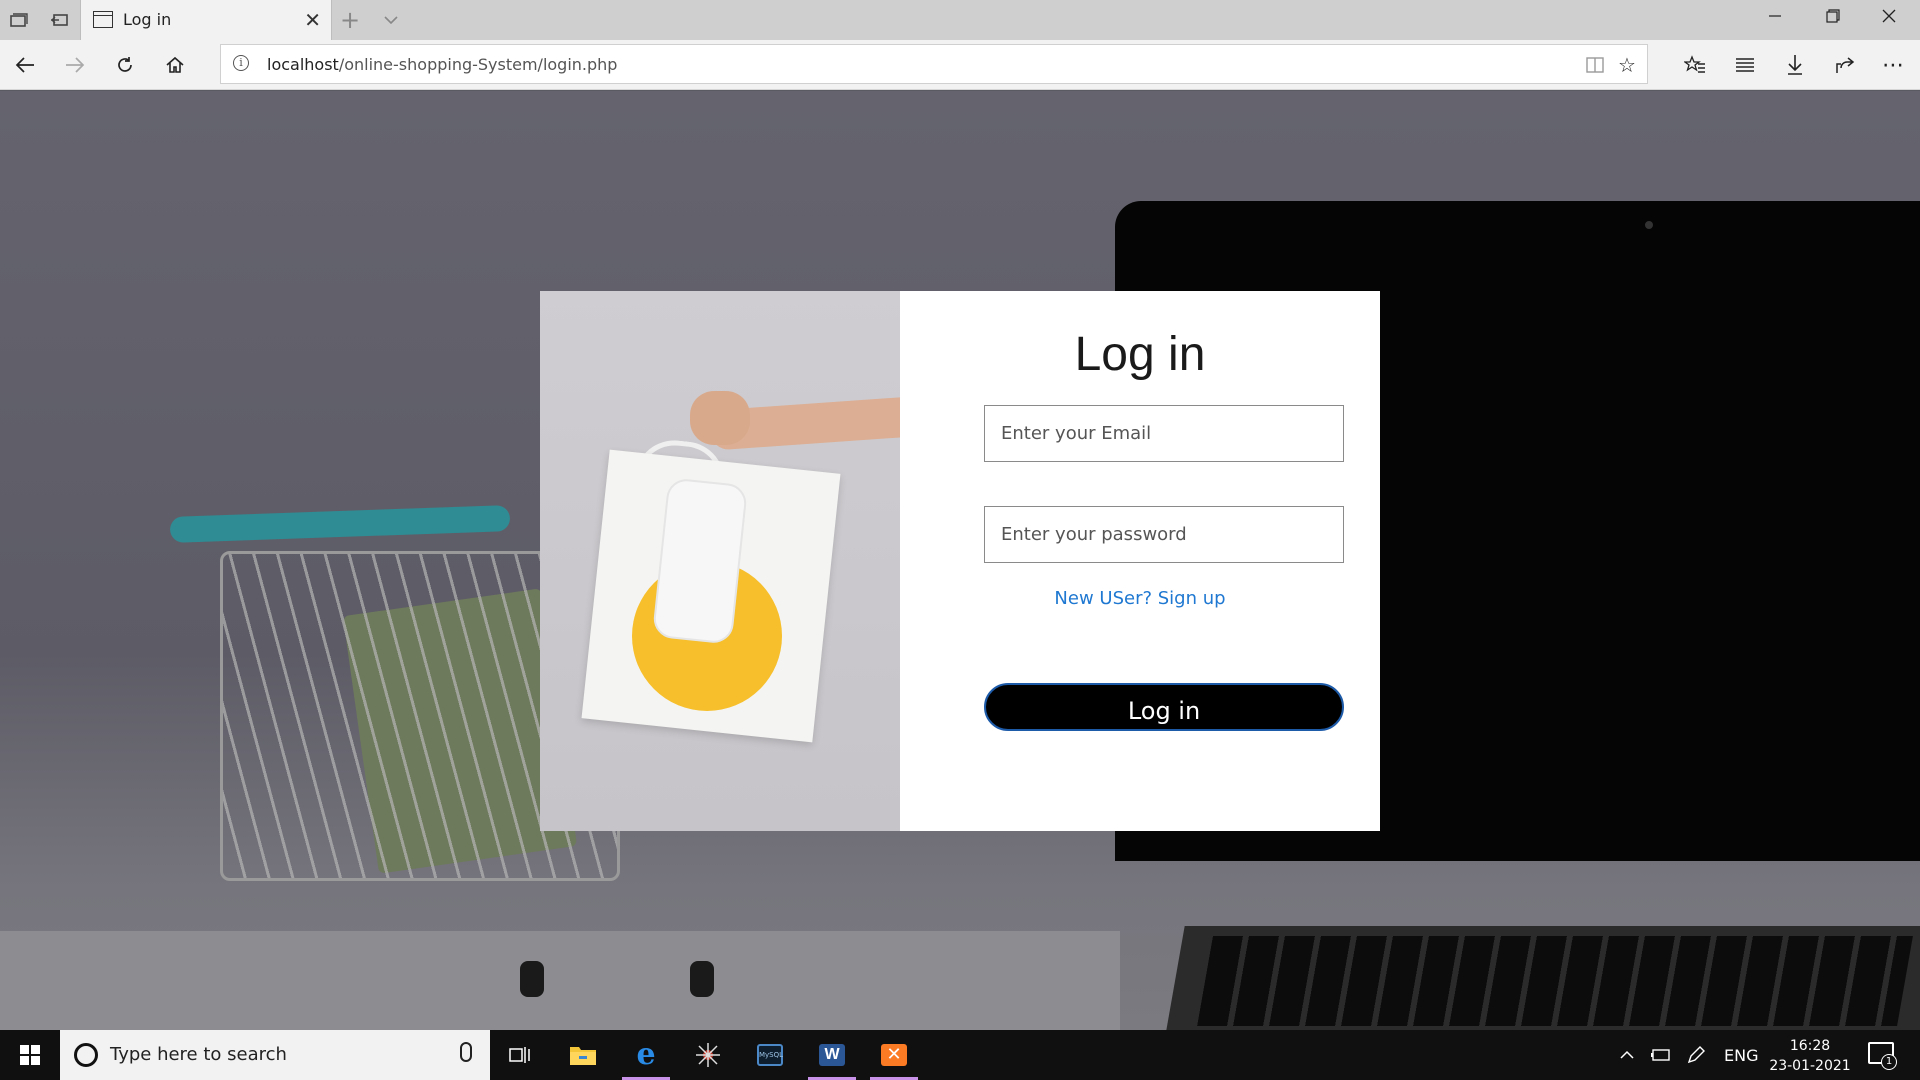 The width and height of the screenshot is (1920, 1080). I want to click on page-icon, so click(103, 19).